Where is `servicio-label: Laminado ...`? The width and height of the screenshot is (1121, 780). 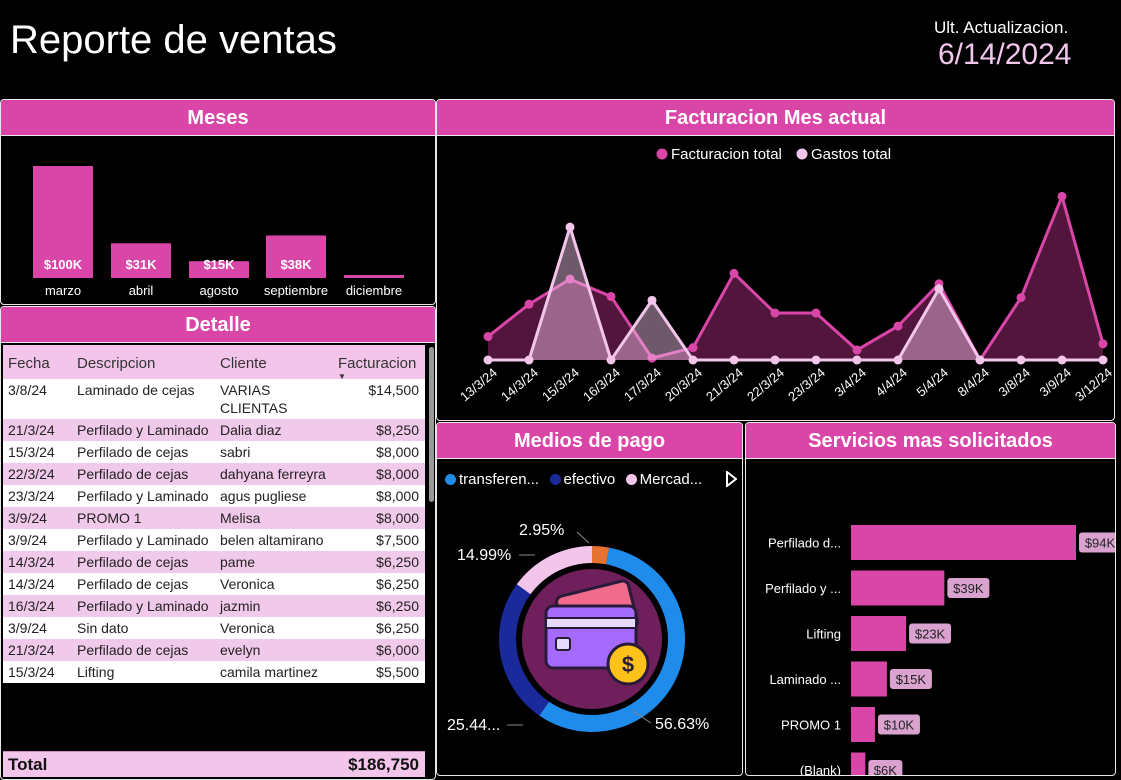
servicio-label: Laminado ... is located at coordinates (805, 679).